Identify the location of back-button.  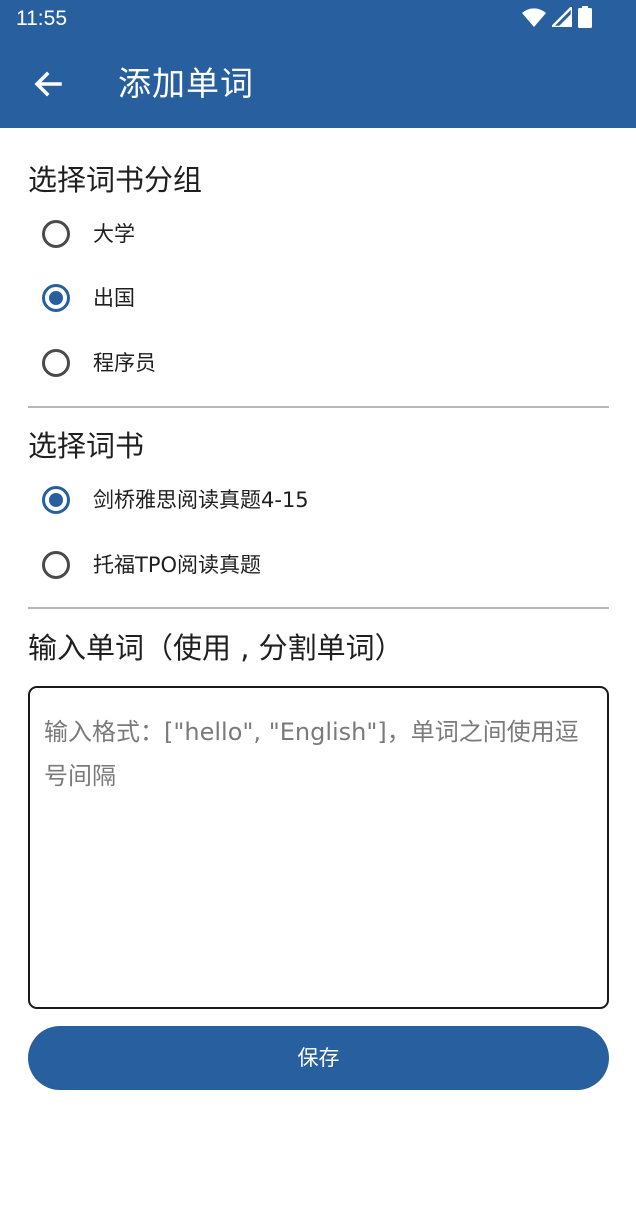
(48, 84).